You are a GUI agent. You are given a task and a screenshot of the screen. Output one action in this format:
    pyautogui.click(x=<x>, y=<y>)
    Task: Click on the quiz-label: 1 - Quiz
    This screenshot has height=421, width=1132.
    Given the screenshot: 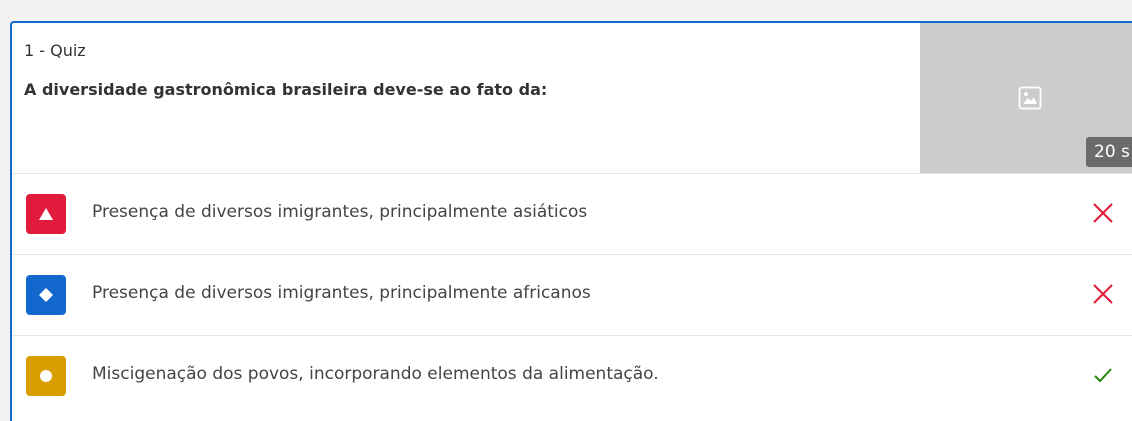 What is the action you would take?
    pyautogui.click(x=55, y=50)
    